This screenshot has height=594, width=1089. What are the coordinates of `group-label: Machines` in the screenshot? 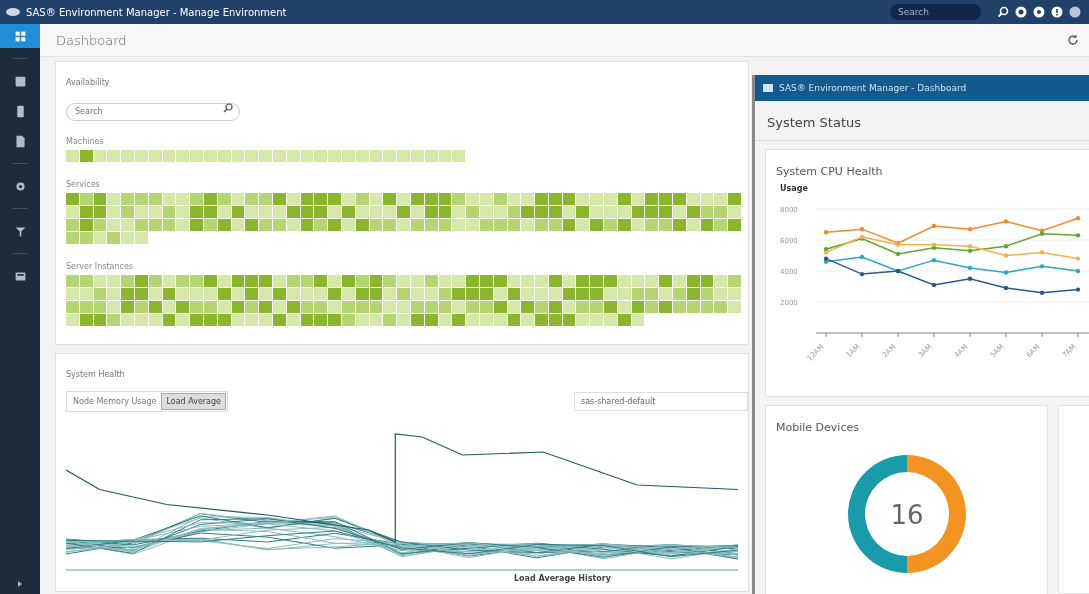 It's located at (85, 141).